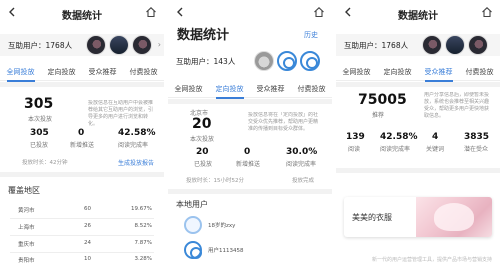  What do you see at coordinates (250, 61) in the screenshot?
I see `user-row: 互助用户：143人` at bounding box center [250, 61].